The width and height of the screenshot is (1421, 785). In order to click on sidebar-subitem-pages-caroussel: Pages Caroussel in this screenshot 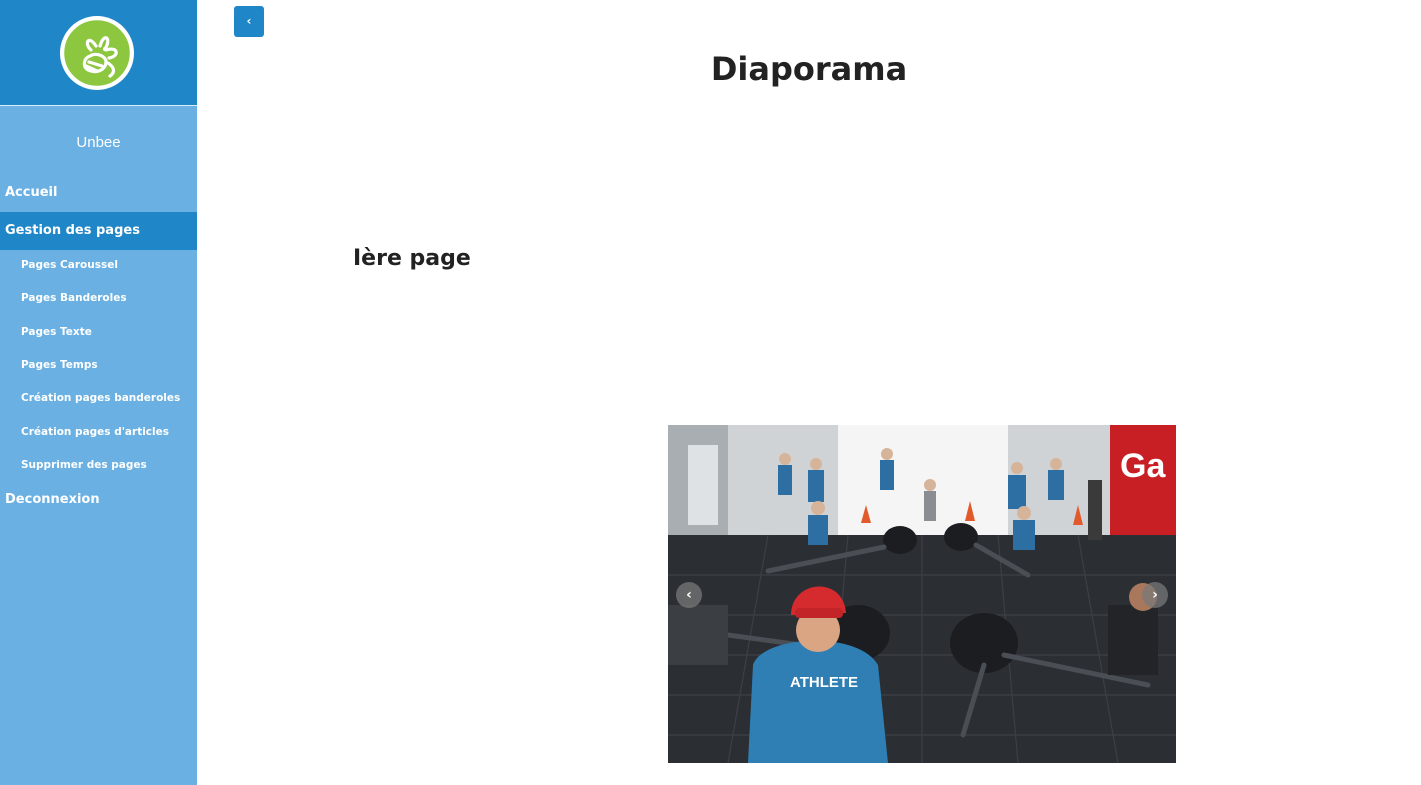, I will do `click(98, 265)`.